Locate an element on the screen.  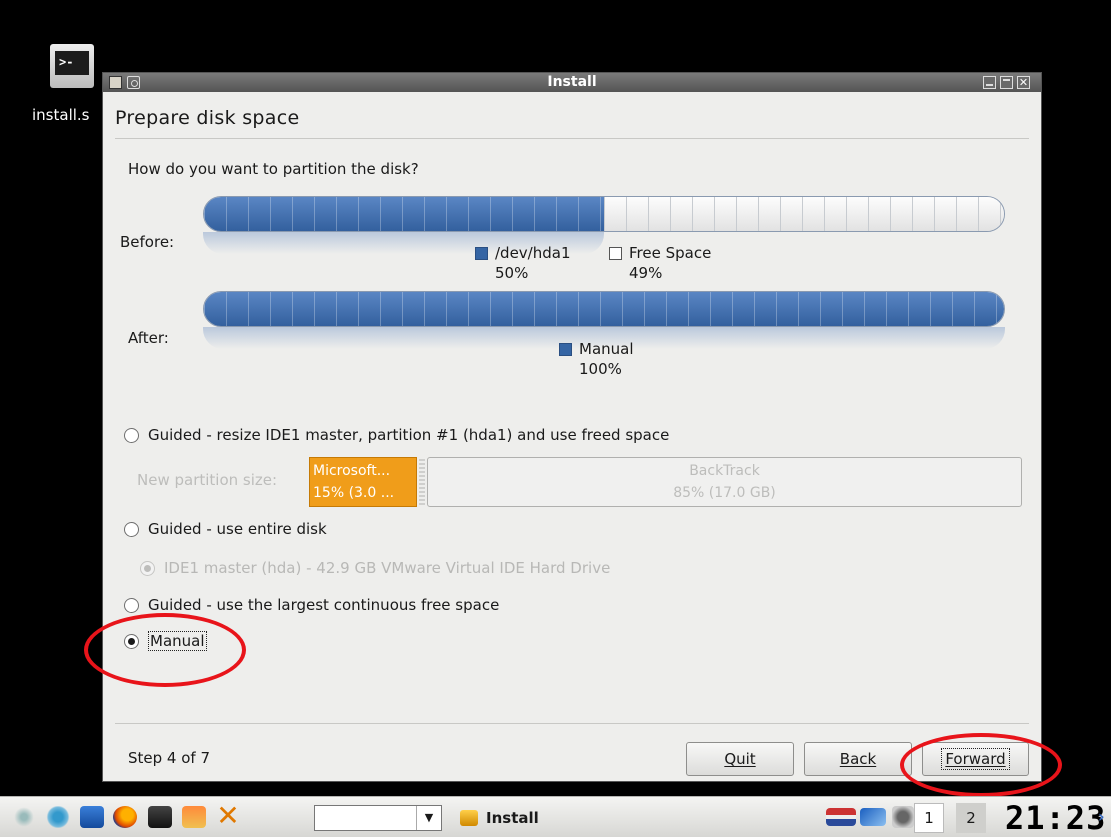
legend-free-space: Free Space 49% is located at coordinates (660, 263).